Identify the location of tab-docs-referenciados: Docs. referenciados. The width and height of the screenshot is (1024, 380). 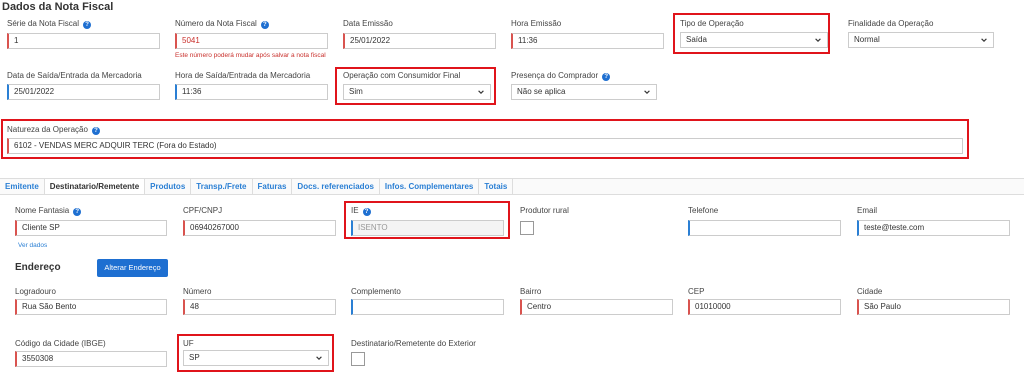
(336, 186).